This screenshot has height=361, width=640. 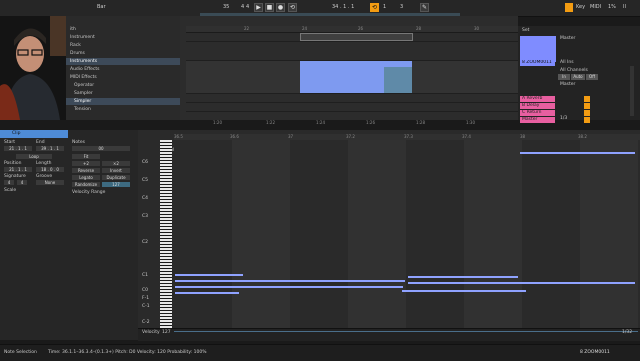 What do you see at coordinates (10, 190) in the screenshot?
I see `scale-label: Scale` at bounding box center [10, 190].